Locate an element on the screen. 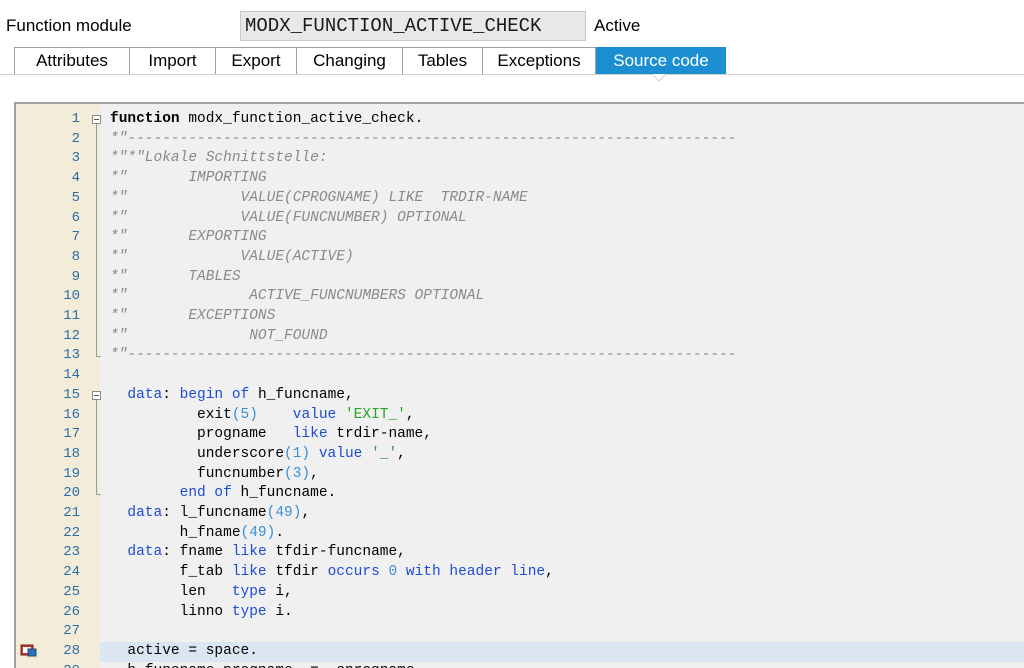  function-module-status: Active is located at coordinates (617, 25).